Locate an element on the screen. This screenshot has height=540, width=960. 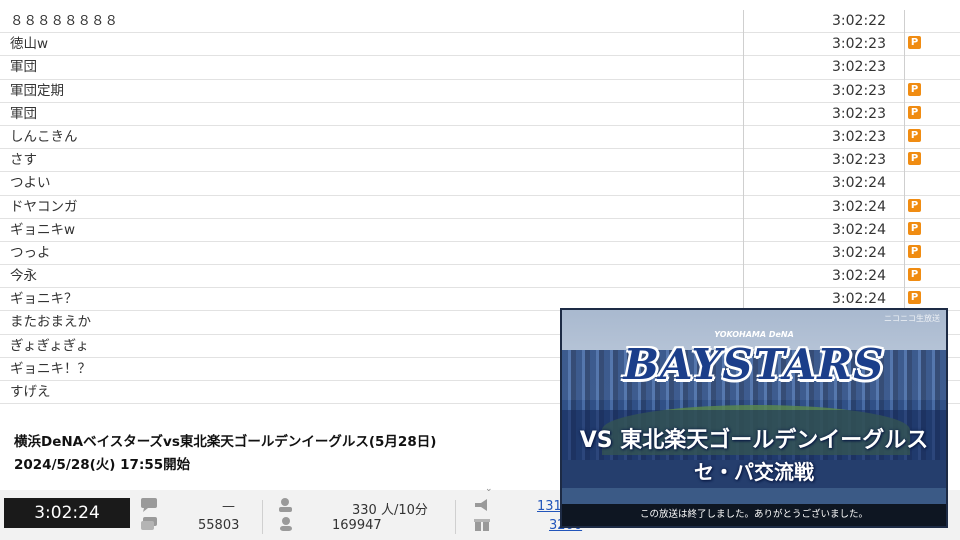
comment-row: ドヤコンガ 3:02:24 P is located at coordinates (480, 207).